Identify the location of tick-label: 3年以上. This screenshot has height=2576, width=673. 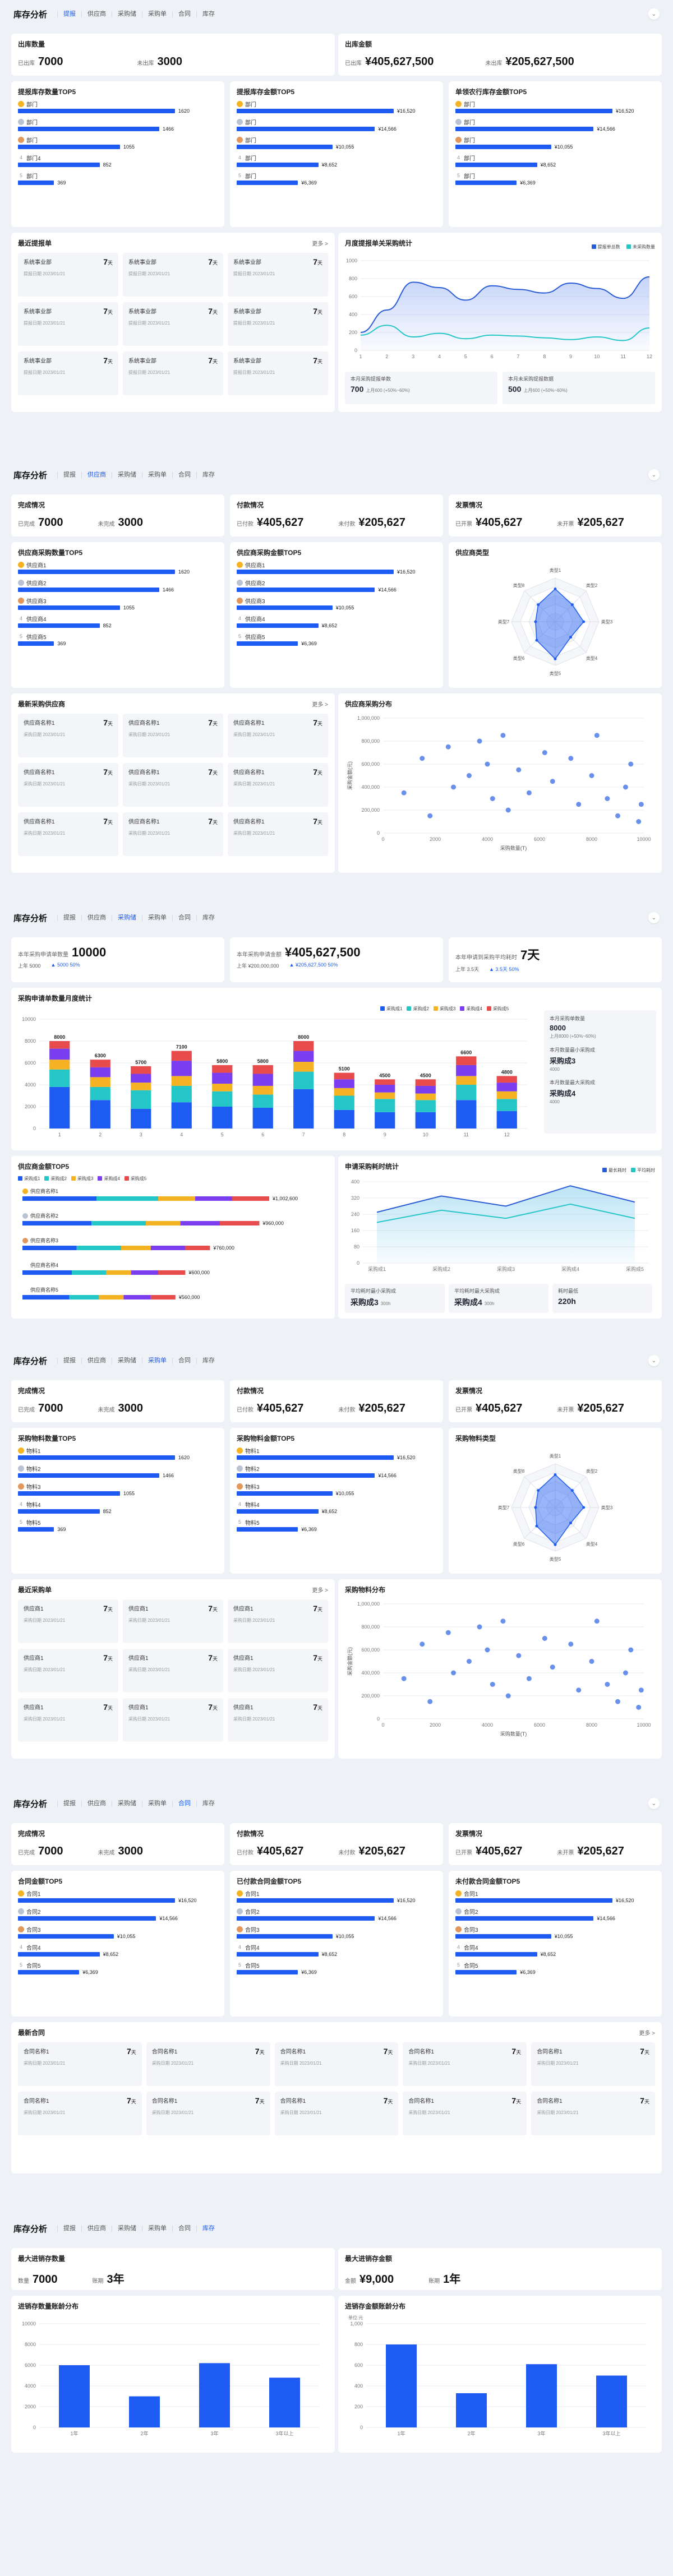
(611, 2433).